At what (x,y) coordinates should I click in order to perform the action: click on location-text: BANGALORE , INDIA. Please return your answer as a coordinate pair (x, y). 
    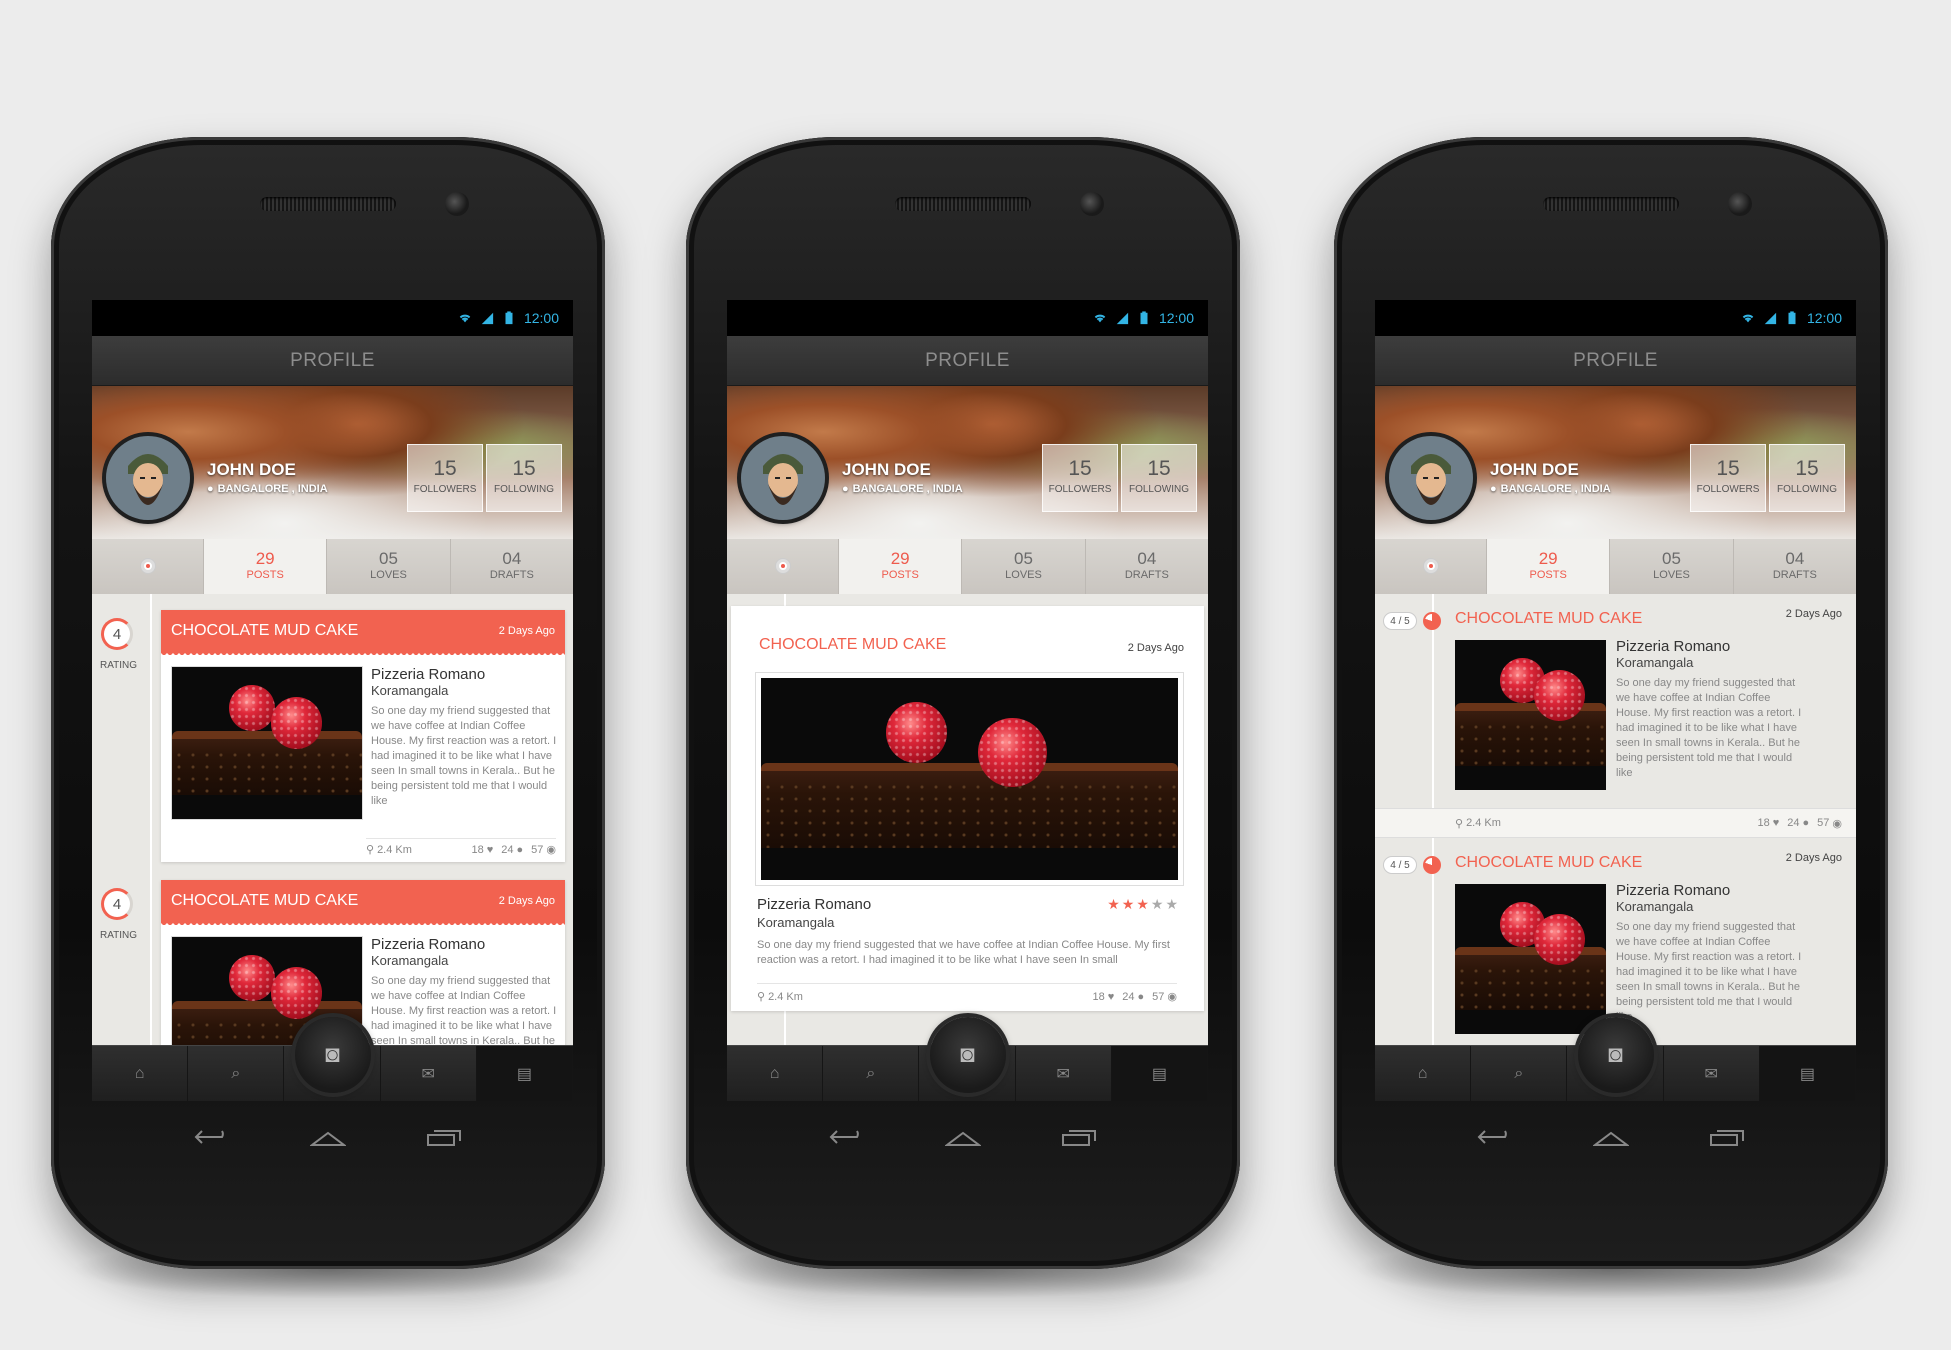
    Looking at the image, I should click on (907, 489).